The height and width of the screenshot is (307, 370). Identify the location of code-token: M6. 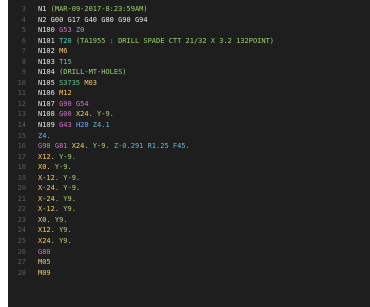
(63, 51).